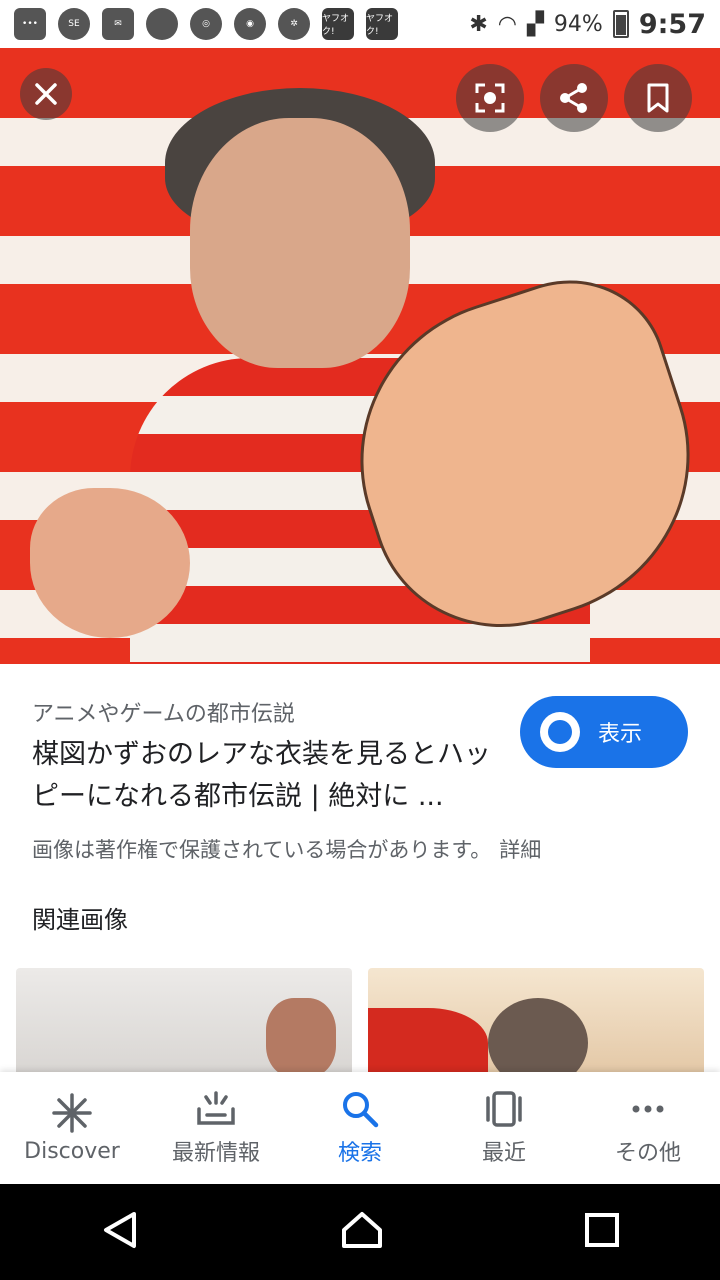 This screenshot has height=1280, width=720. What do you see at coordinates (206, 24) in the screenshot?
I see `app-icon: ◎` at bounding box center [206, 24].